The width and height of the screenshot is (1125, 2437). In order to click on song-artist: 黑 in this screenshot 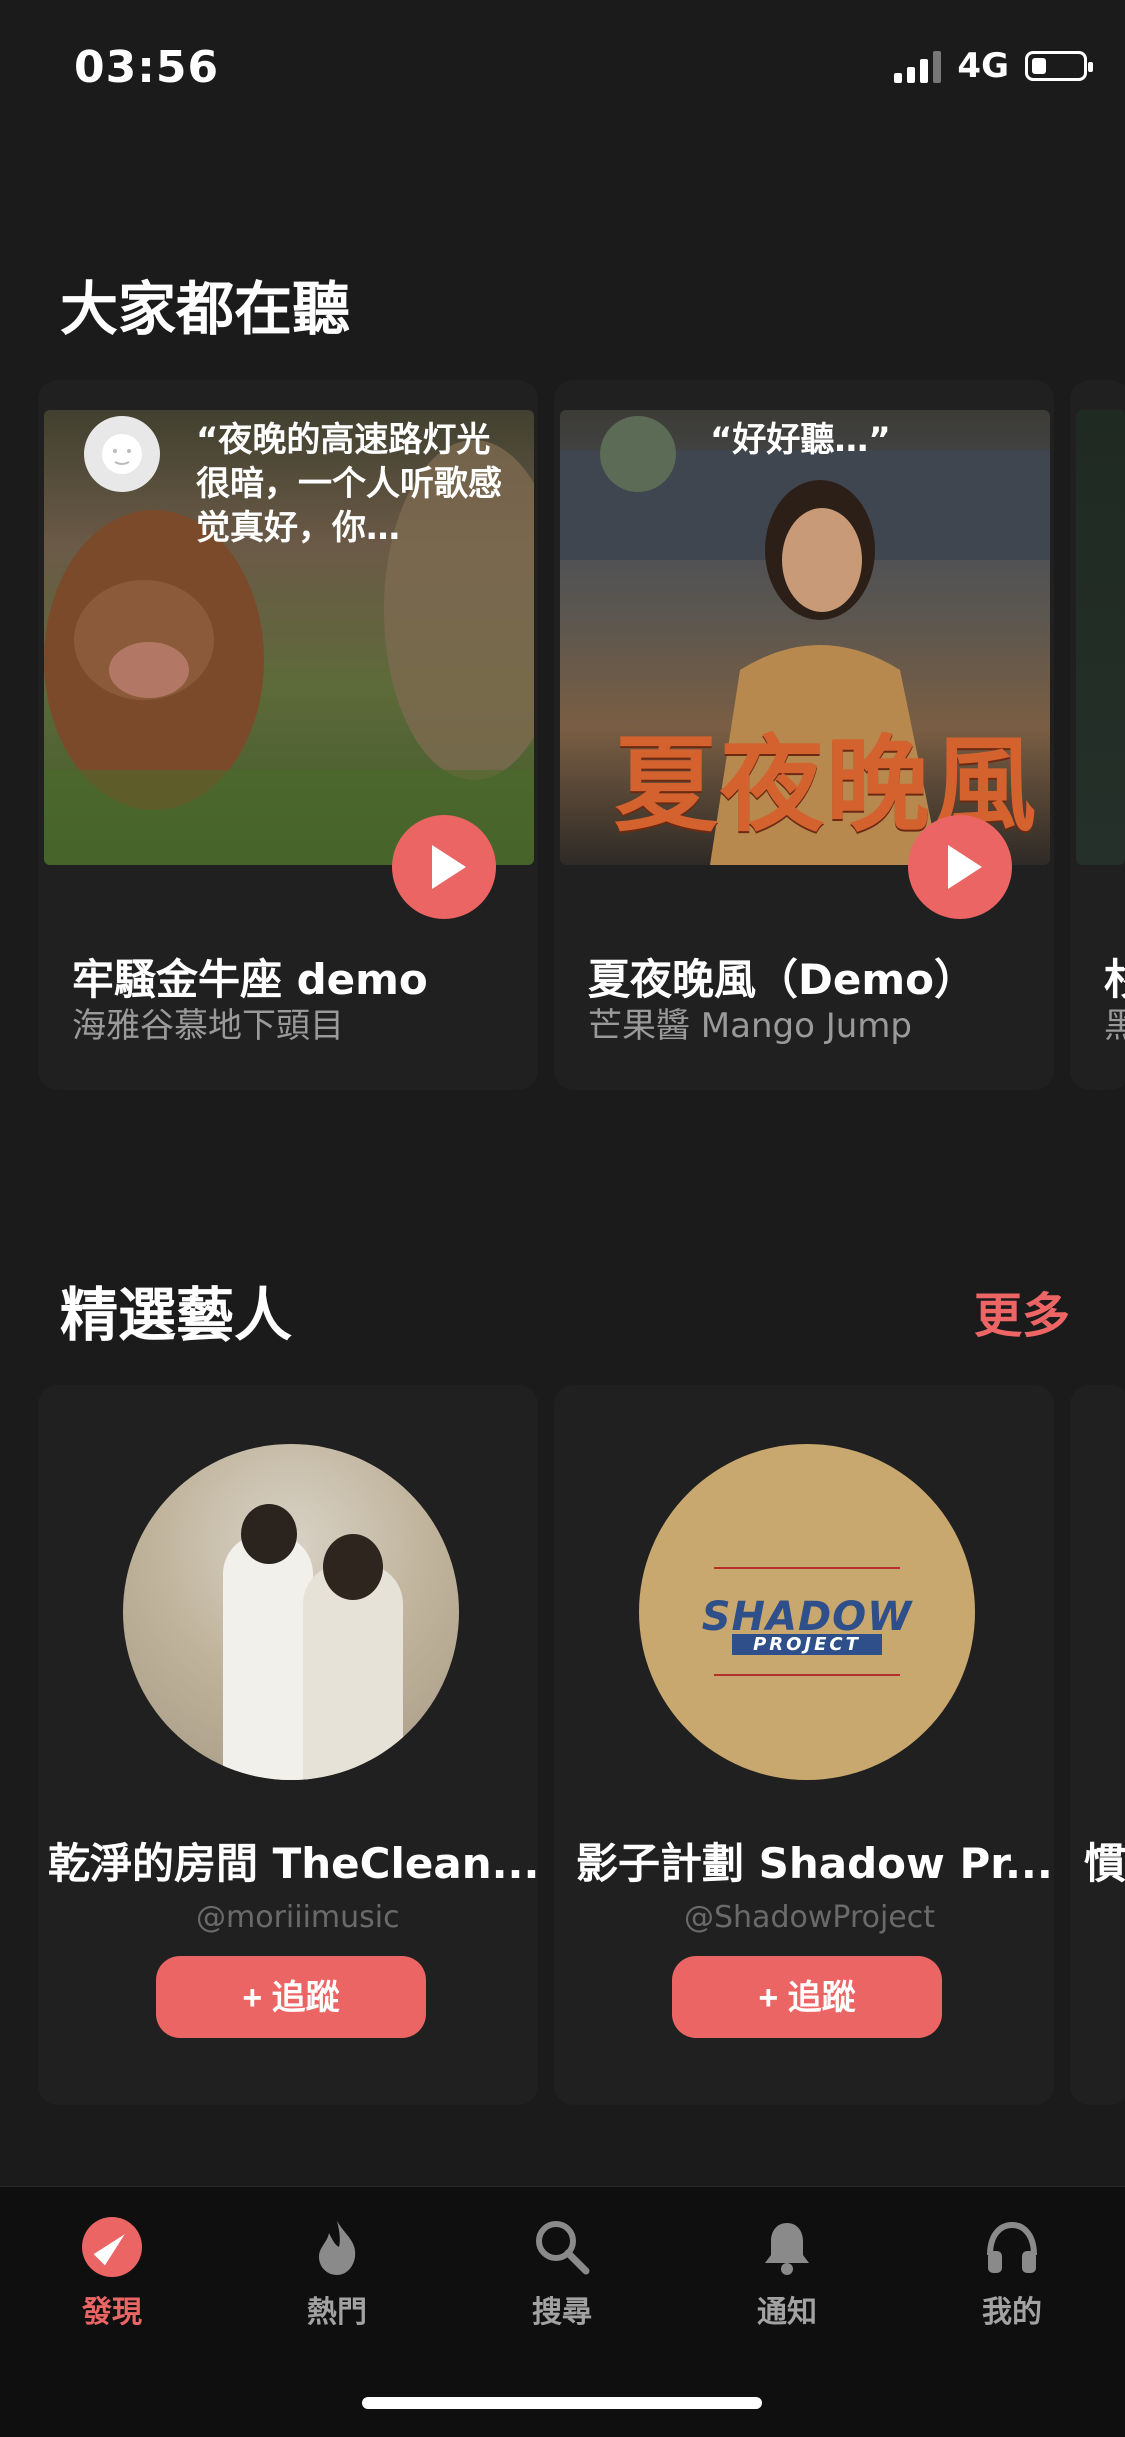, I will do `click(1114, 1022)`.